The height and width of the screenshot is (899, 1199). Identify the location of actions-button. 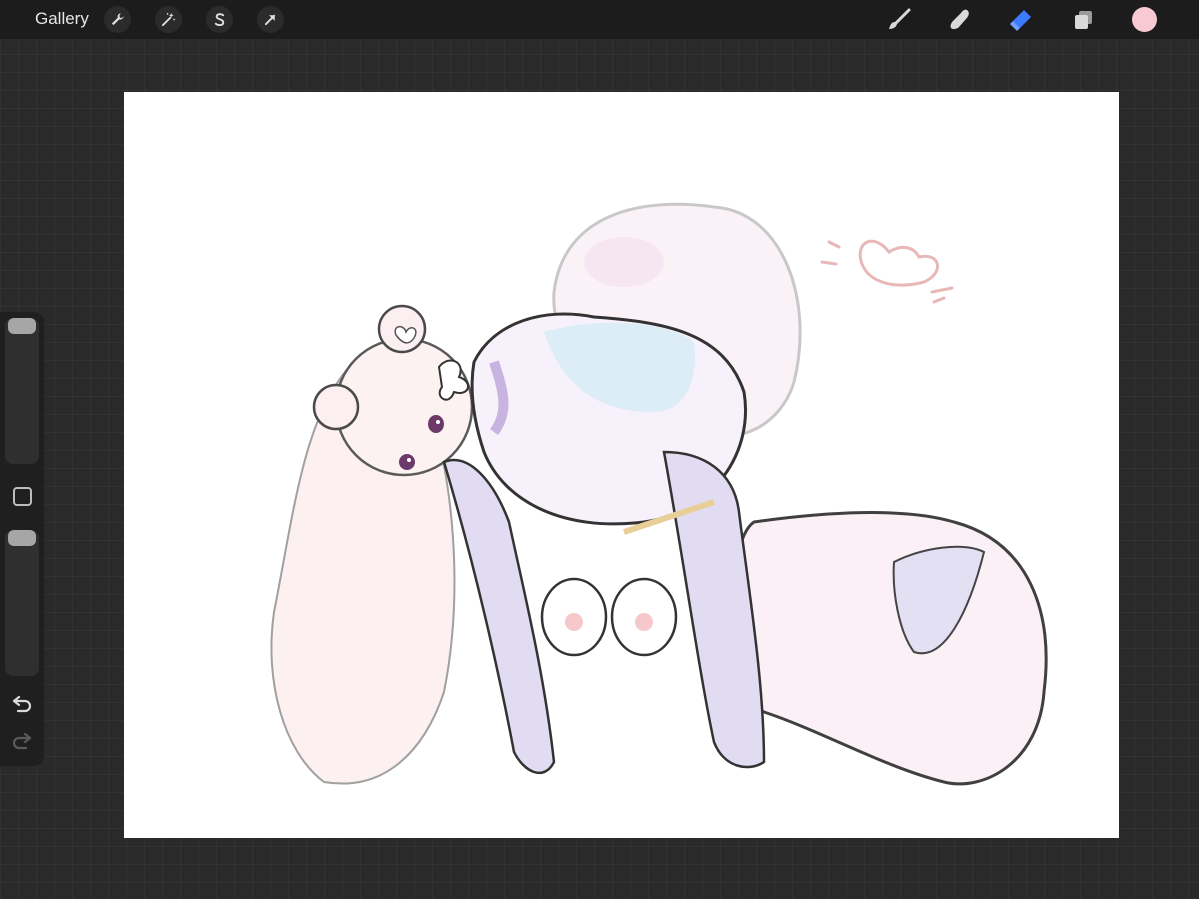
(117, 19).